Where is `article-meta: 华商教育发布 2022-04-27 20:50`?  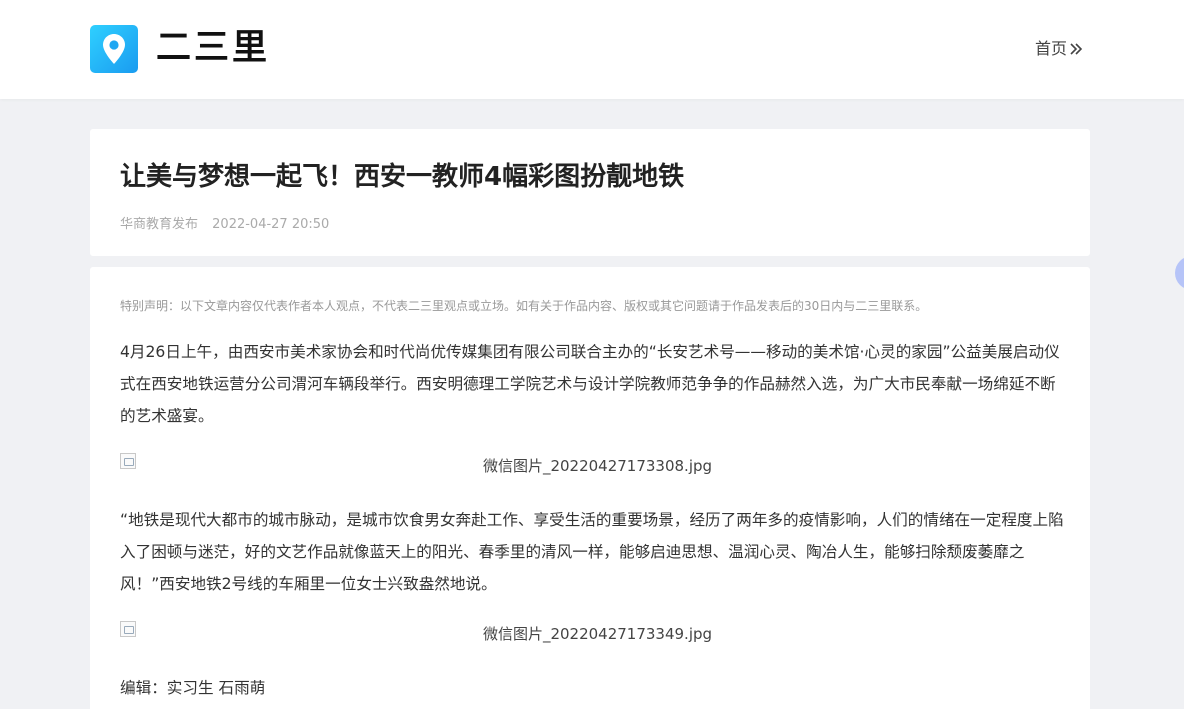 article-meta: 华商教育发布 2022-04-27 20:50 is located at coordinates (224, 225).